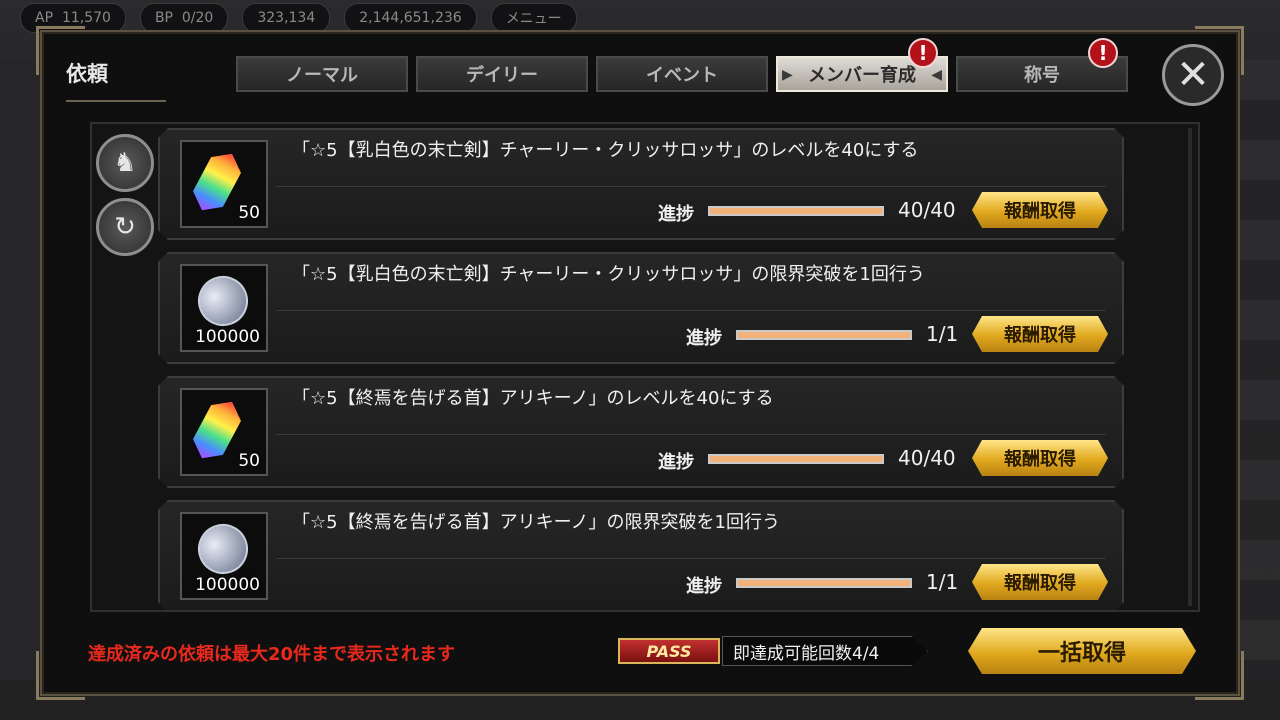  What do you see at coordinates (197, 18) in the screenshot?
I see `bp-value: 0/20` at bounding box center [197, 18].